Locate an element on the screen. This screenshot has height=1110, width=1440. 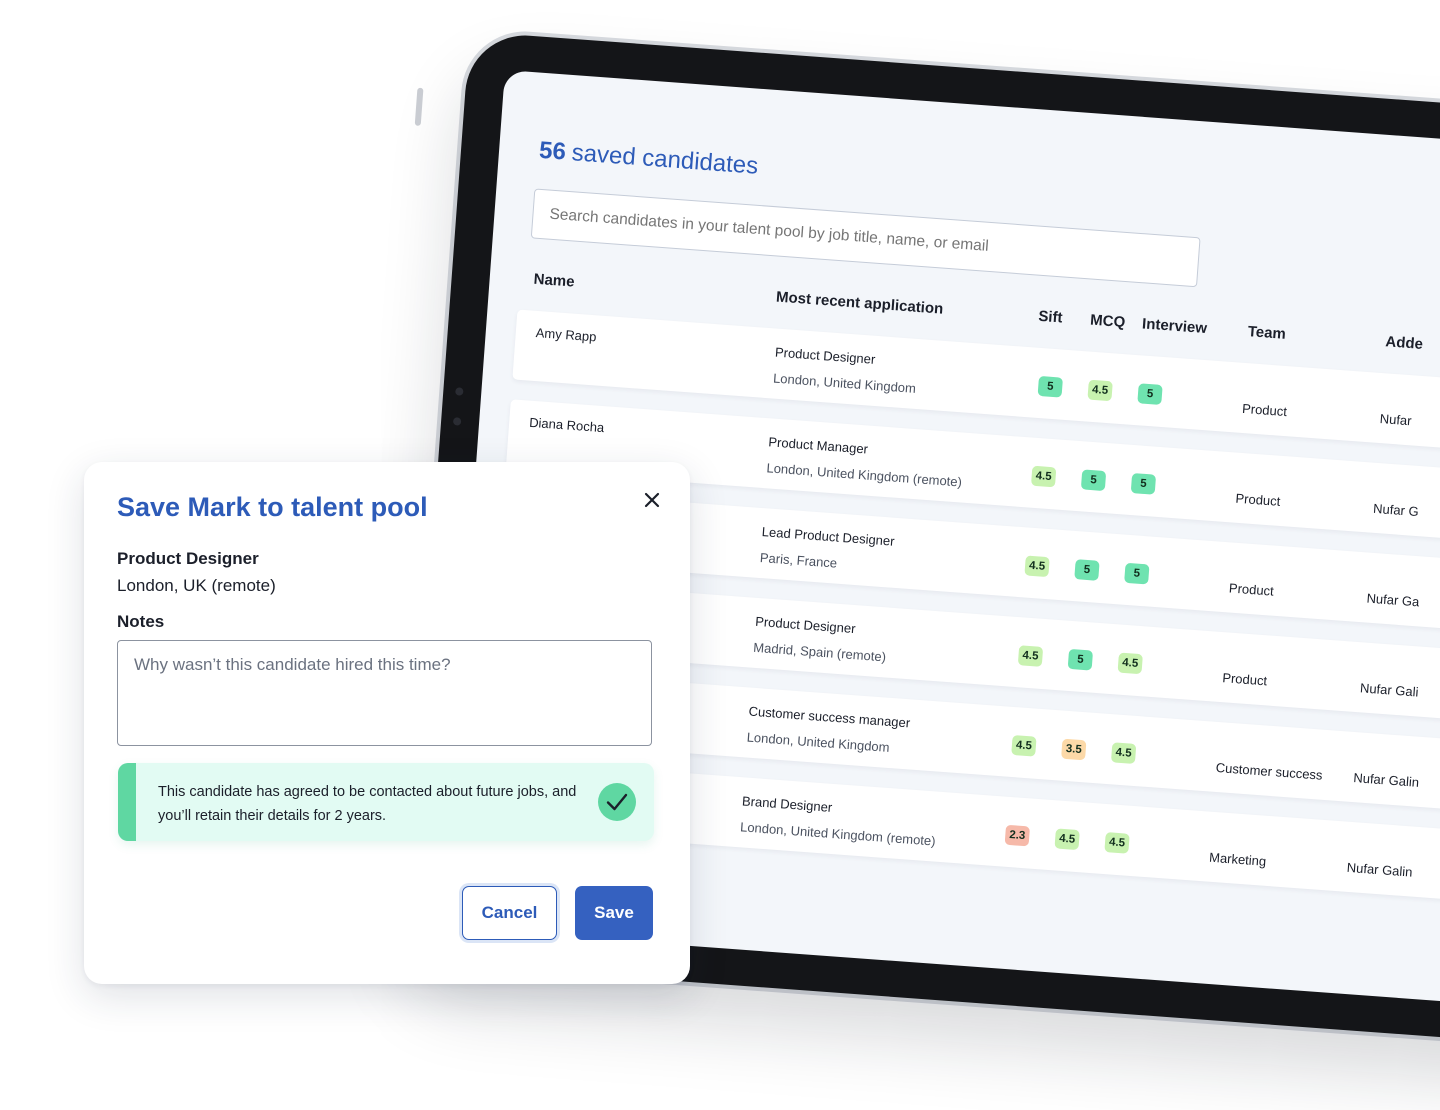
sift-score: 2.3 is located at coordinates (1017, 835).